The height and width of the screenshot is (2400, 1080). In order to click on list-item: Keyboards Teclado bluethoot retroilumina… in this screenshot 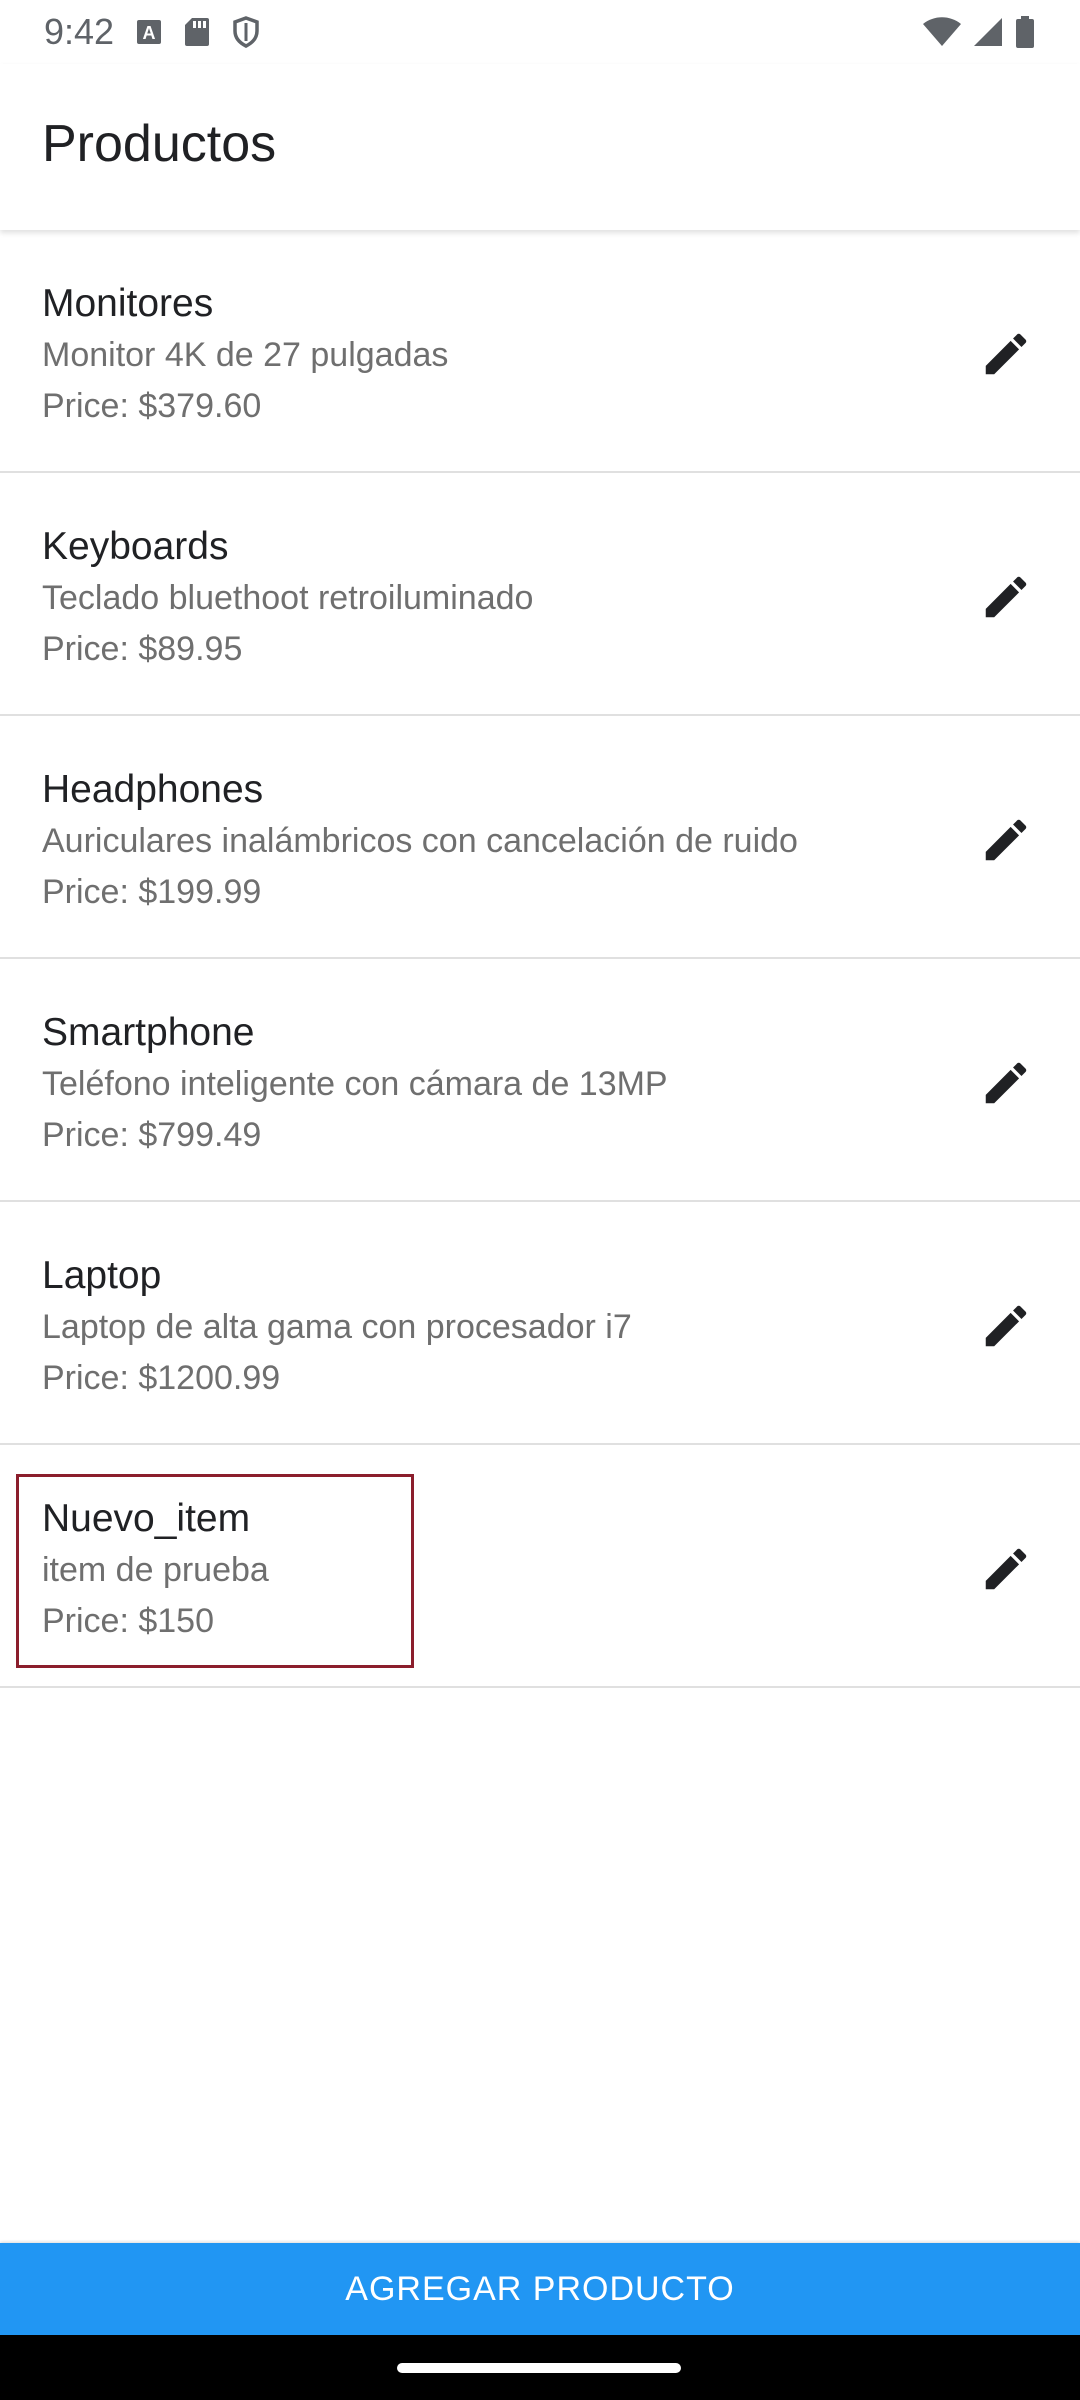, I will do `click(540, 594)`.